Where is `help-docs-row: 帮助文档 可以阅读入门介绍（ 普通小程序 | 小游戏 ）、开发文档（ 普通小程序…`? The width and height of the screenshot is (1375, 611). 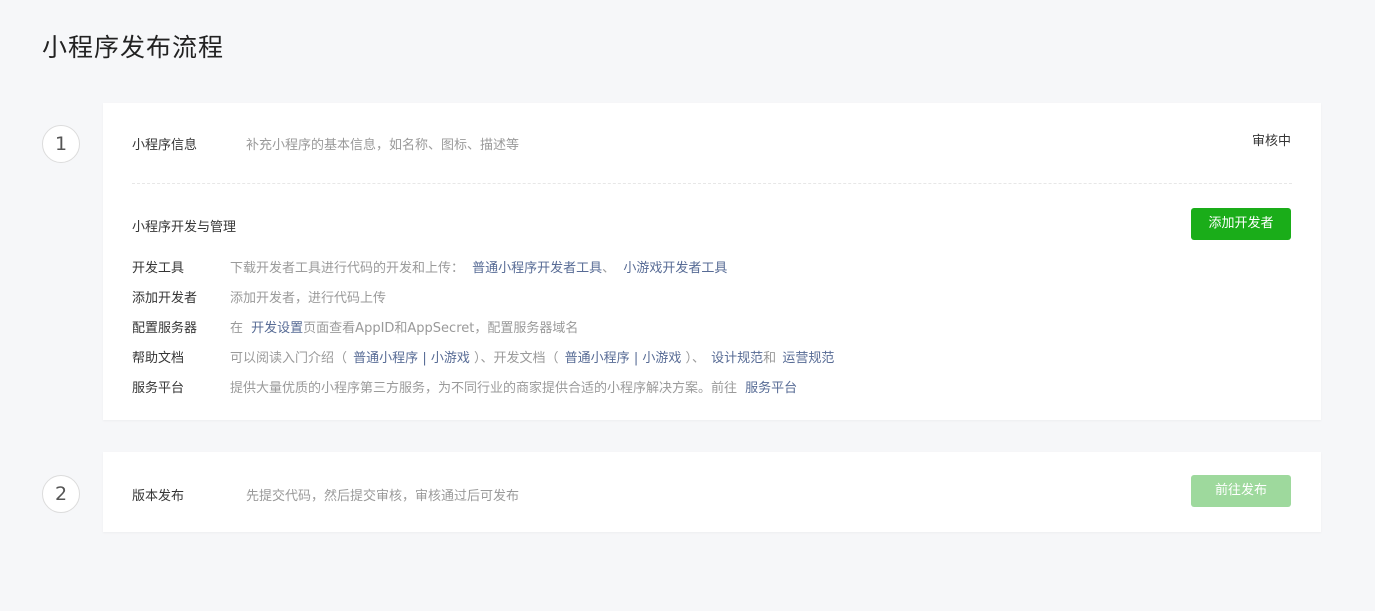
help-docs-row: 帮助文档 可以阅读入门介绍（ 普通小程序 | 小游戏 ）、开发文档（ 普通小程序… is located at coordinates (712, 357).